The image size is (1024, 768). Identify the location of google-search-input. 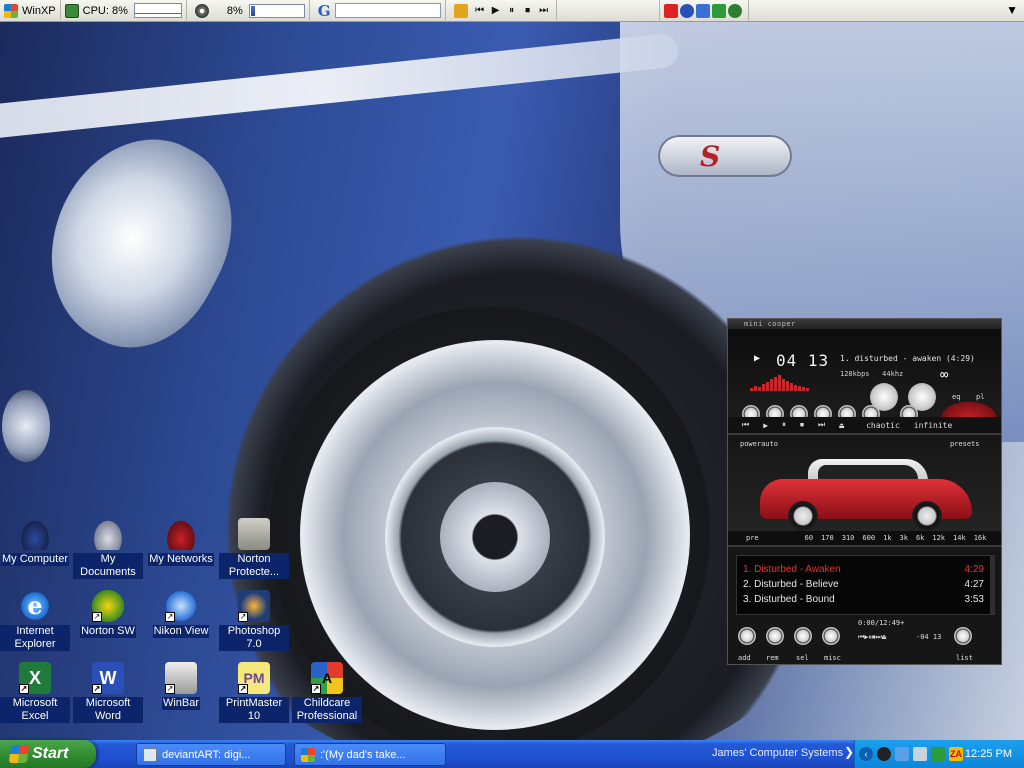
(387, 10).